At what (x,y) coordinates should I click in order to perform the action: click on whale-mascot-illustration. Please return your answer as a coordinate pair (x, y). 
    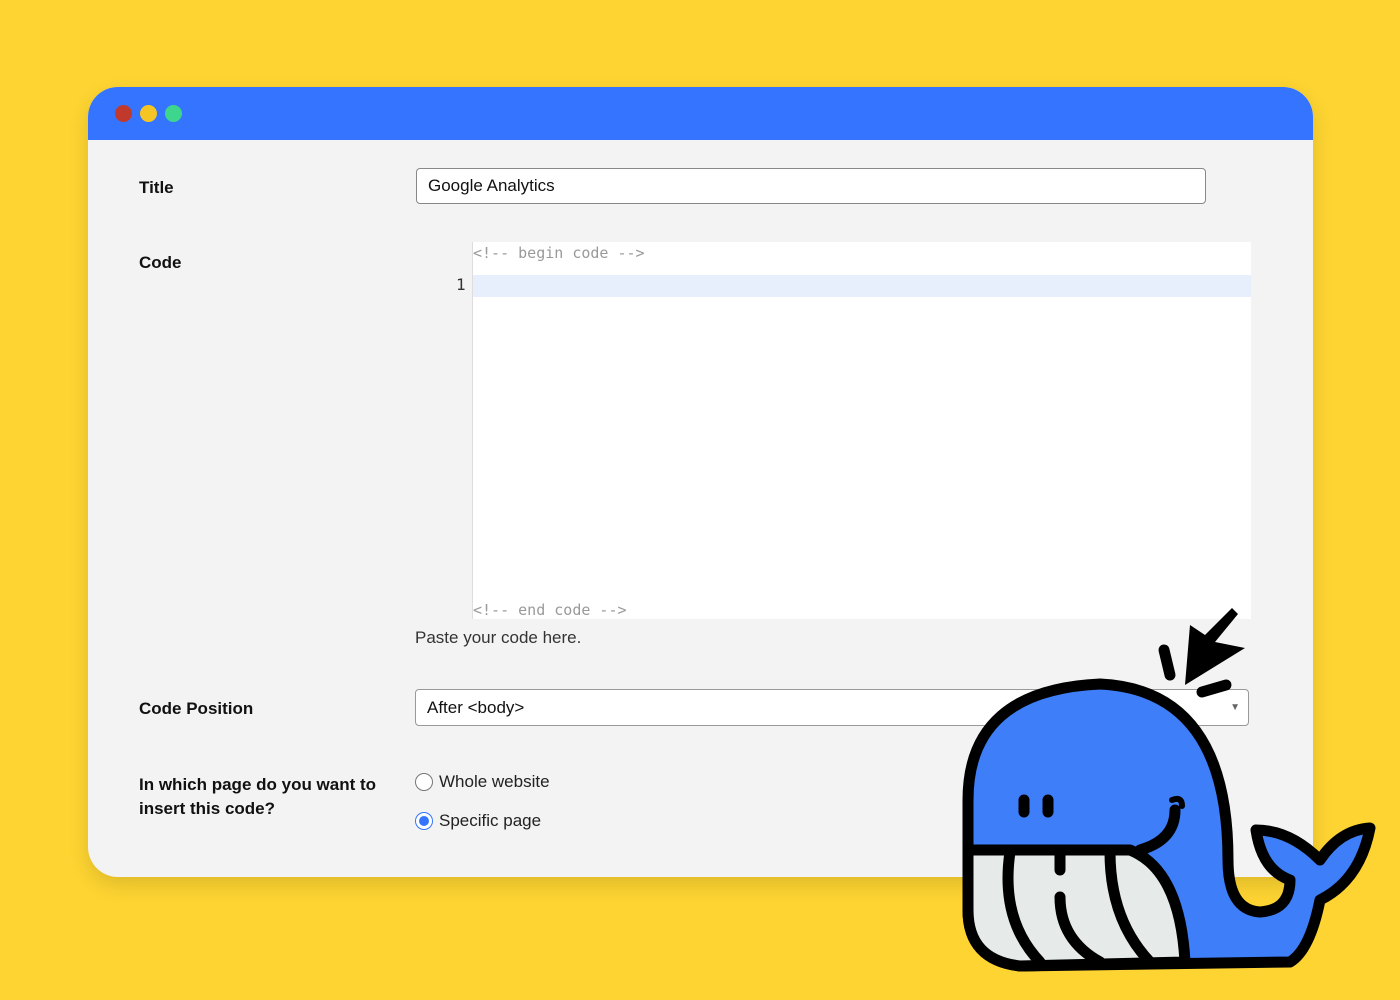
    Looking at the image, I should click on (1169, 790).